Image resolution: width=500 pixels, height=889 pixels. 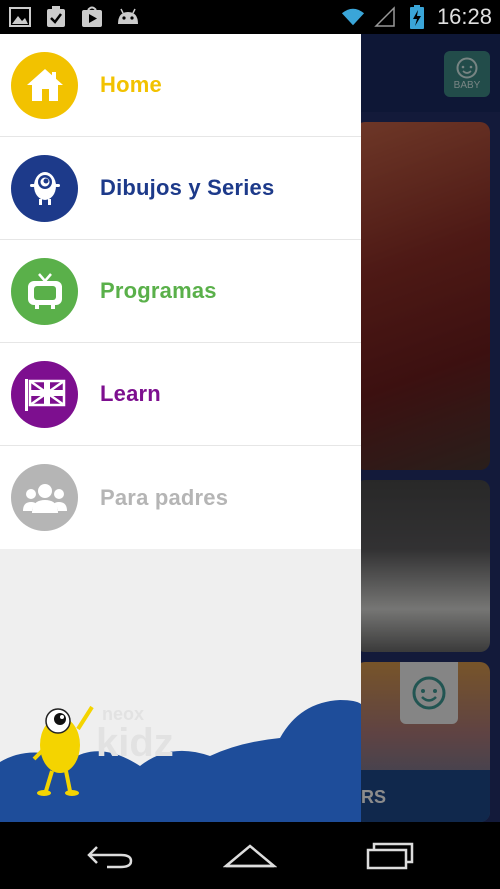 I want to click on tv-icon, so click(x=44, y=291).